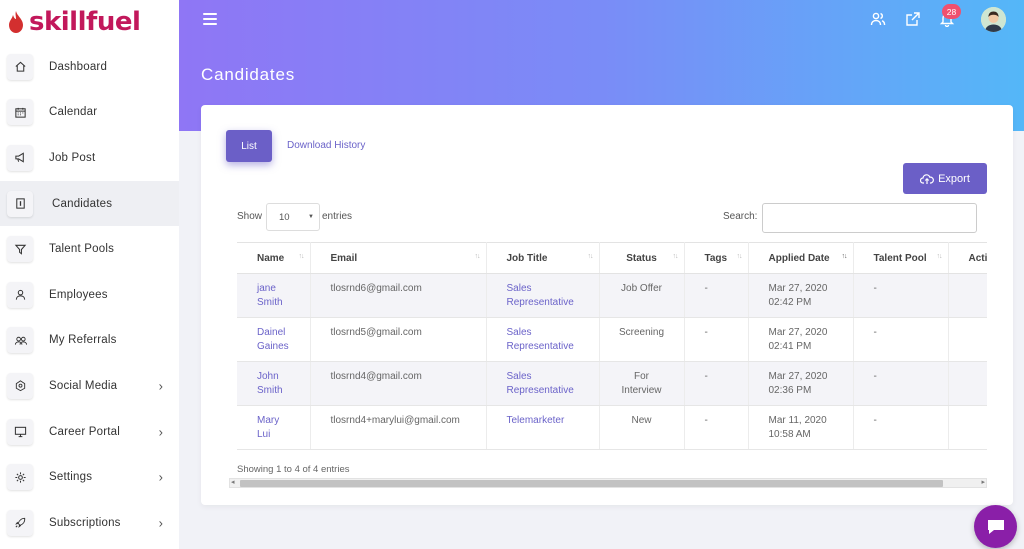 The image size is (1024, 549). I want to click on cell-text: jane, so click(266, 288).